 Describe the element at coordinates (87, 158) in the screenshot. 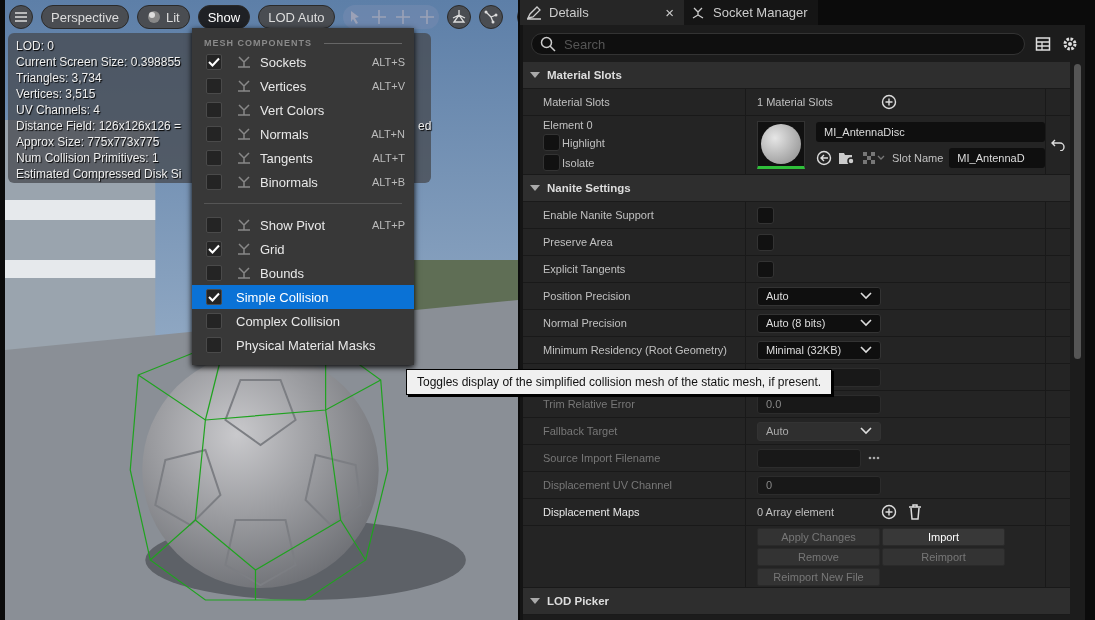

I see `stats-line: Num Collision Primitives: 1` at that location.